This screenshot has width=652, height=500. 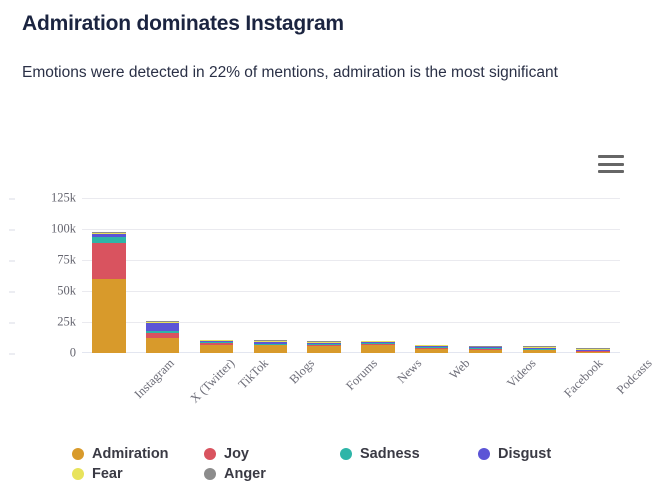 What do you see at coordinates (409, 454) in the screenshot?
I see `legend-item-sadness: Sadness` at bounding box center [409, 454].